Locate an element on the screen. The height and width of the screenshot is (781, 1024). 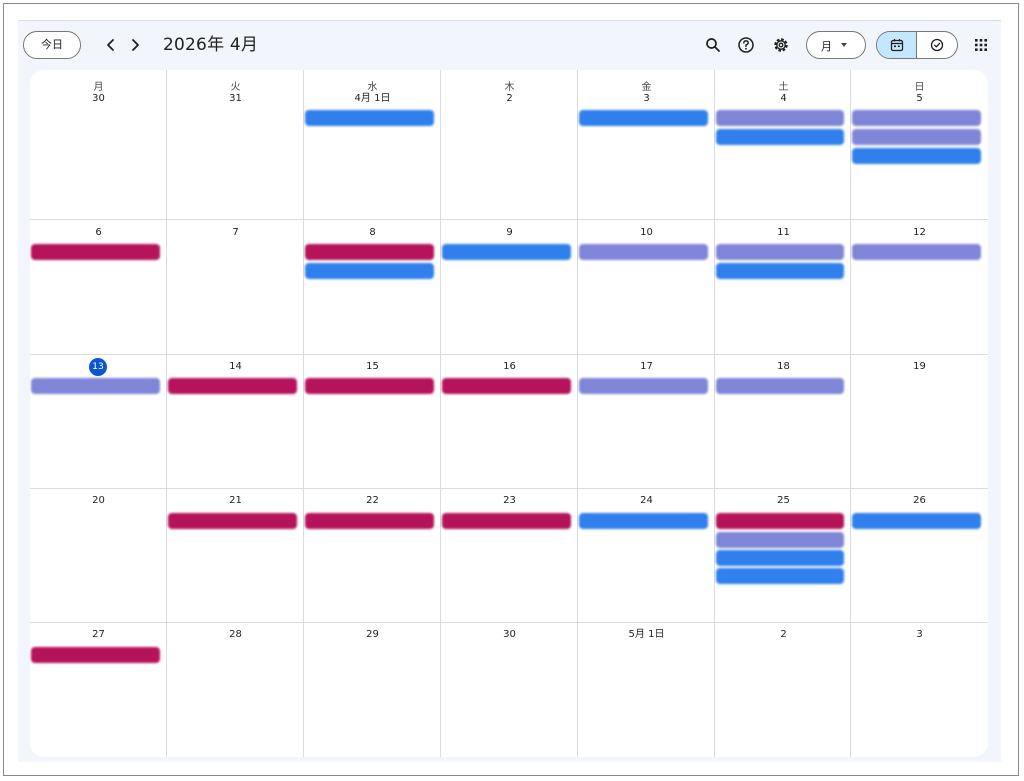
check-circle-icon is located at coordinates (937, 45).